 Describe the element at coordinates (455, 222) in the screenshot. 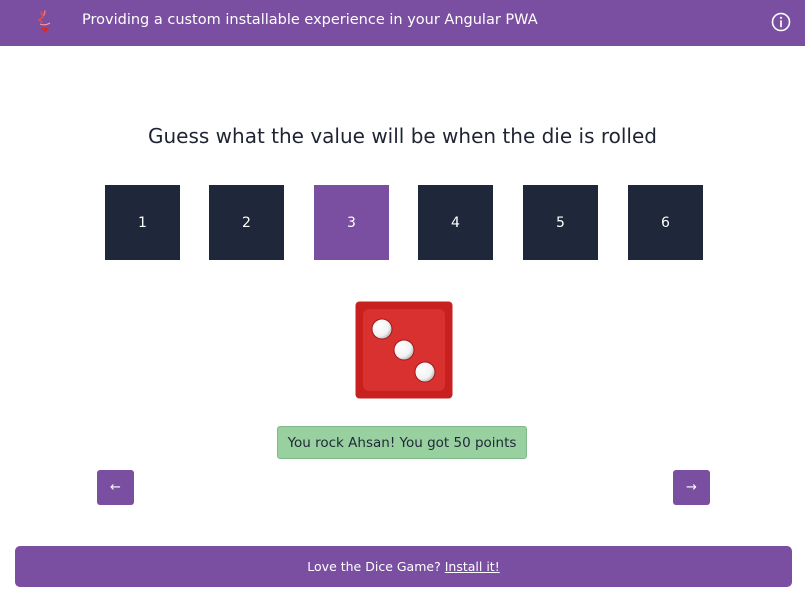

I see `guess-option-4: 4` at that location.